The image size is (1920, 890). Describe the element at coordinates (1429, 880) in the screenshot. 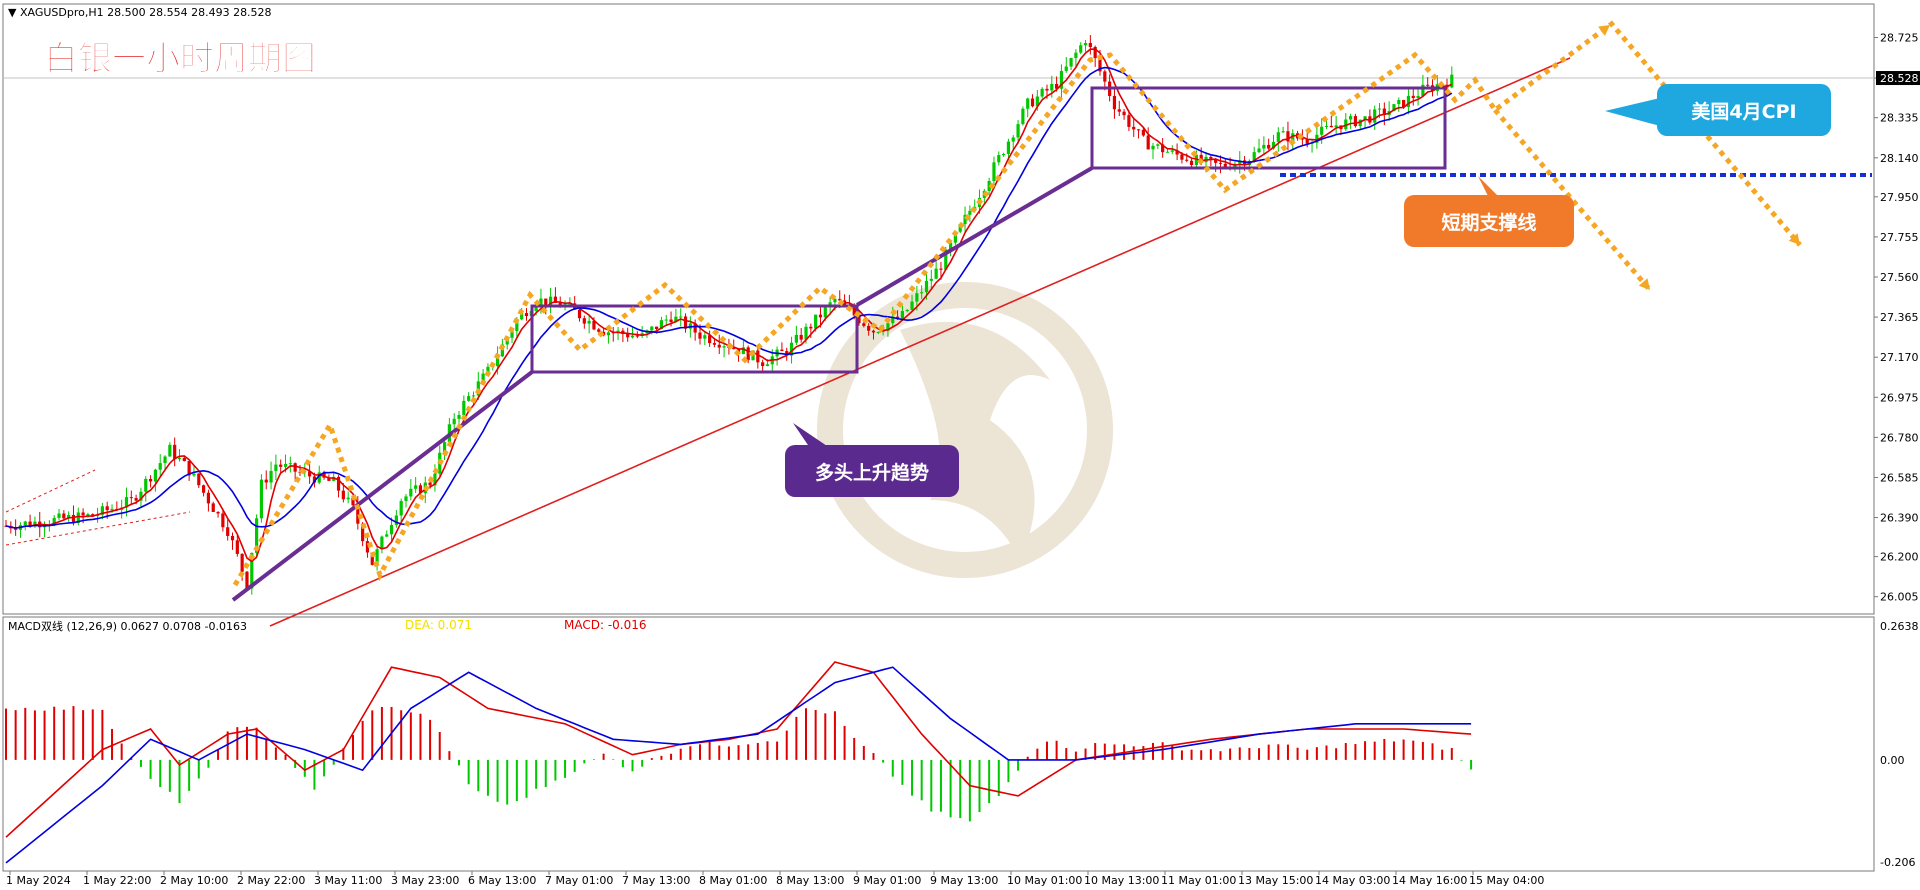

I see `x-tick-label: 14 May 16:00` at that location.